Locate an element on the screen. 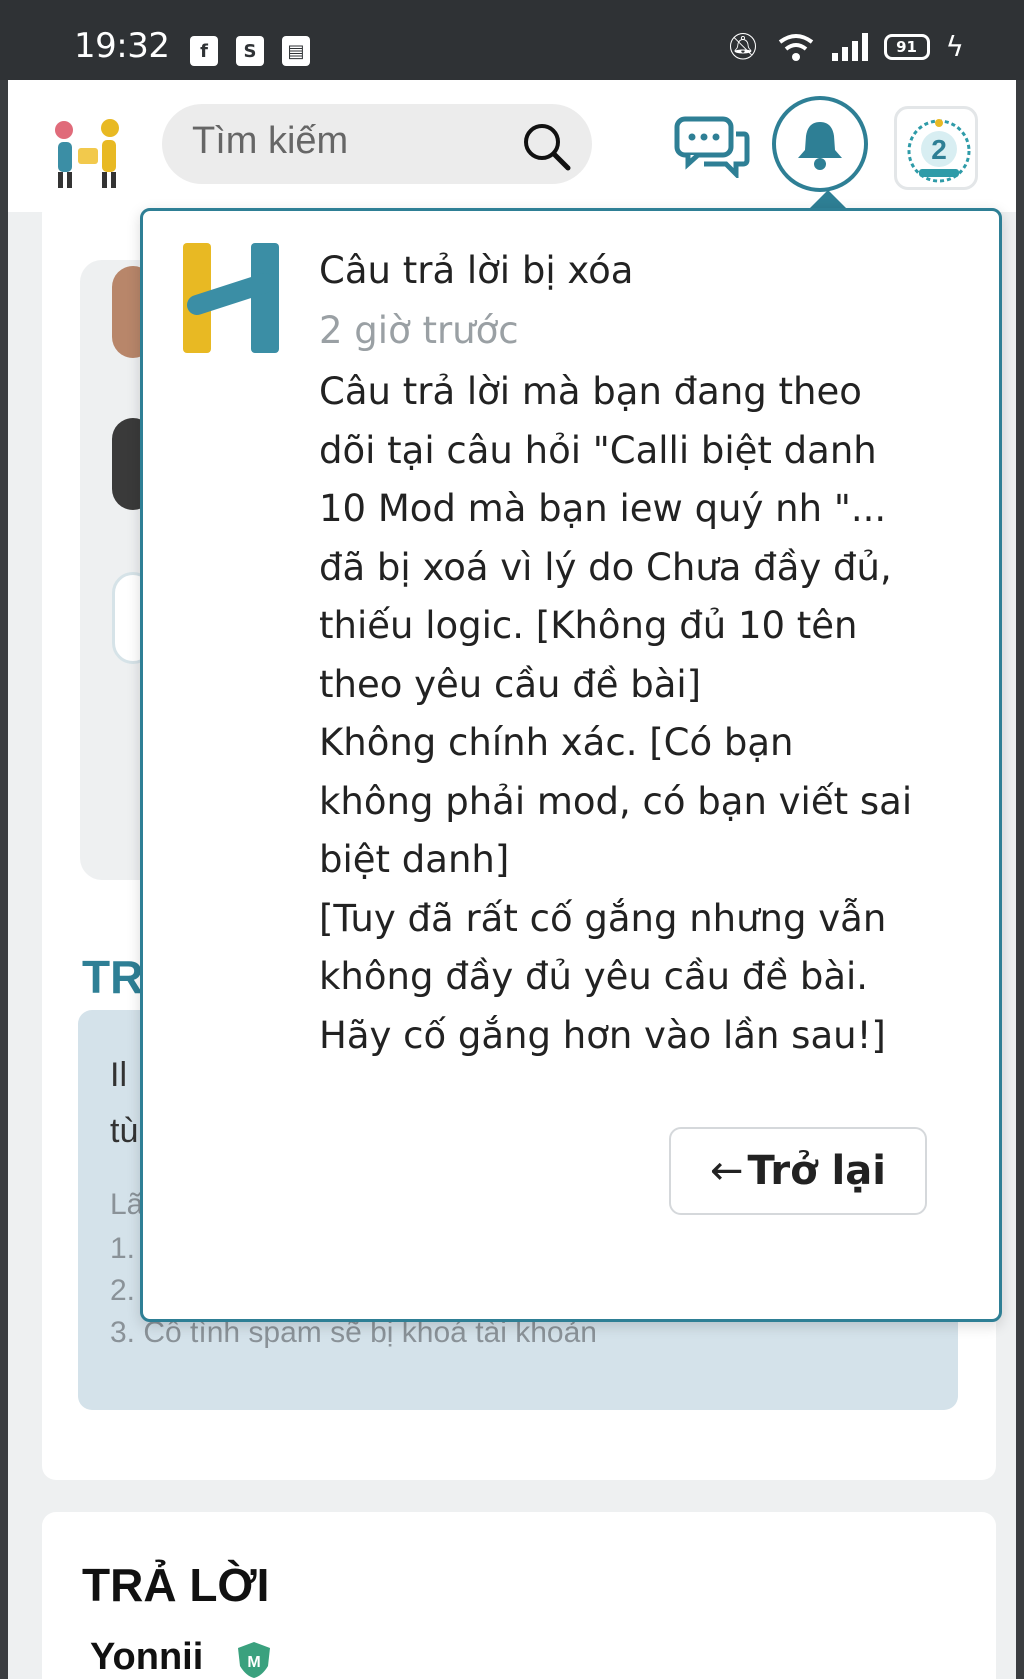  shopee-icon: S is located at coordinates (250, 51).